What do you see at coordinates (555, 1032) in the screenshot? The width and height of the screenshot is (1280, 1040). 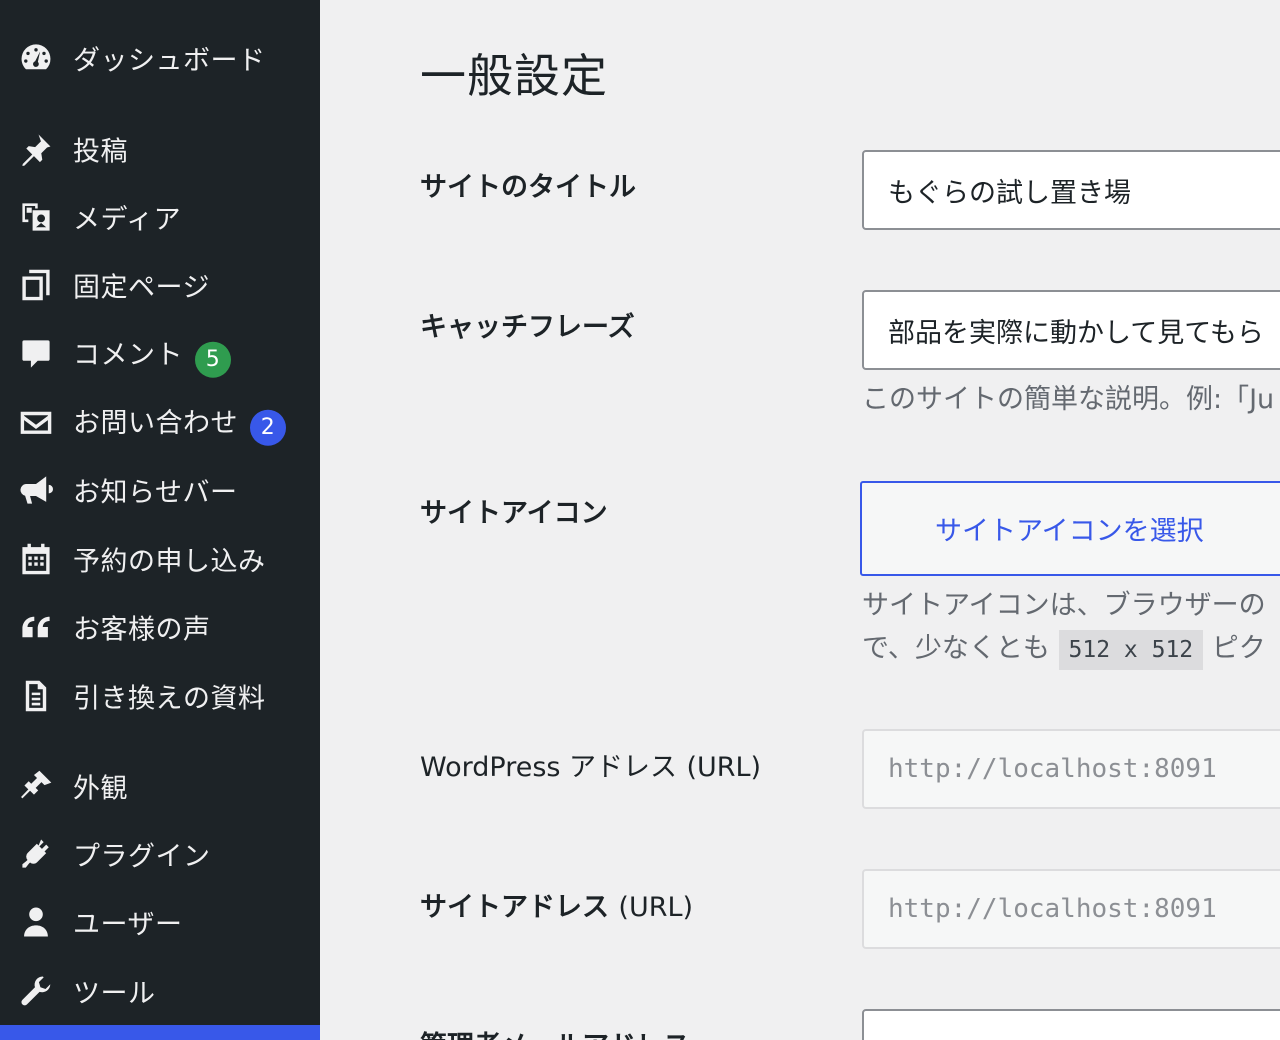 I see `admin-email-label: 管理者メールアドレス` at bounding box center [555, 1032].